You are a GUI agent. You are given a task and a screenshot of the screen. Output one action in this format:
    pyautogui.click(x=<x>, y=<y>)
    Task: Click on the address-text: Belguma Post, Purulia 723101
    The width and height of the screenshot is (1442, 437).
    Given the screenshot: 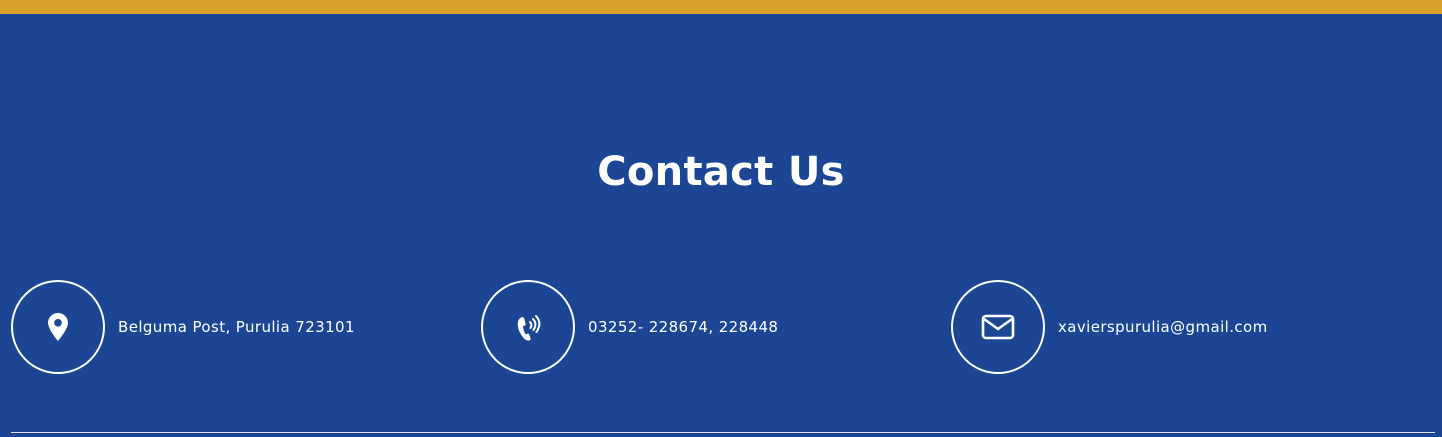 What is the action you would take?
    pyautogui.click(x=236, y=327)
    